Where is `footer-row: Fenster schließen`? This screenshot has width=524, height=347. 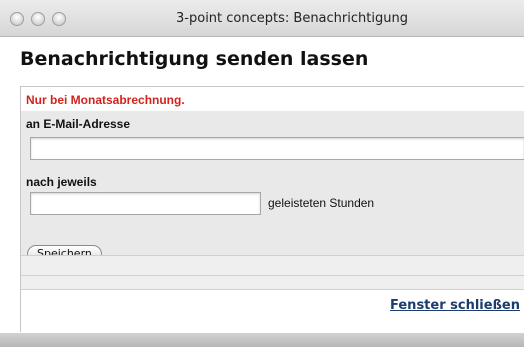 footer-row: Fenster schließen is located at coordinates (272, 311).